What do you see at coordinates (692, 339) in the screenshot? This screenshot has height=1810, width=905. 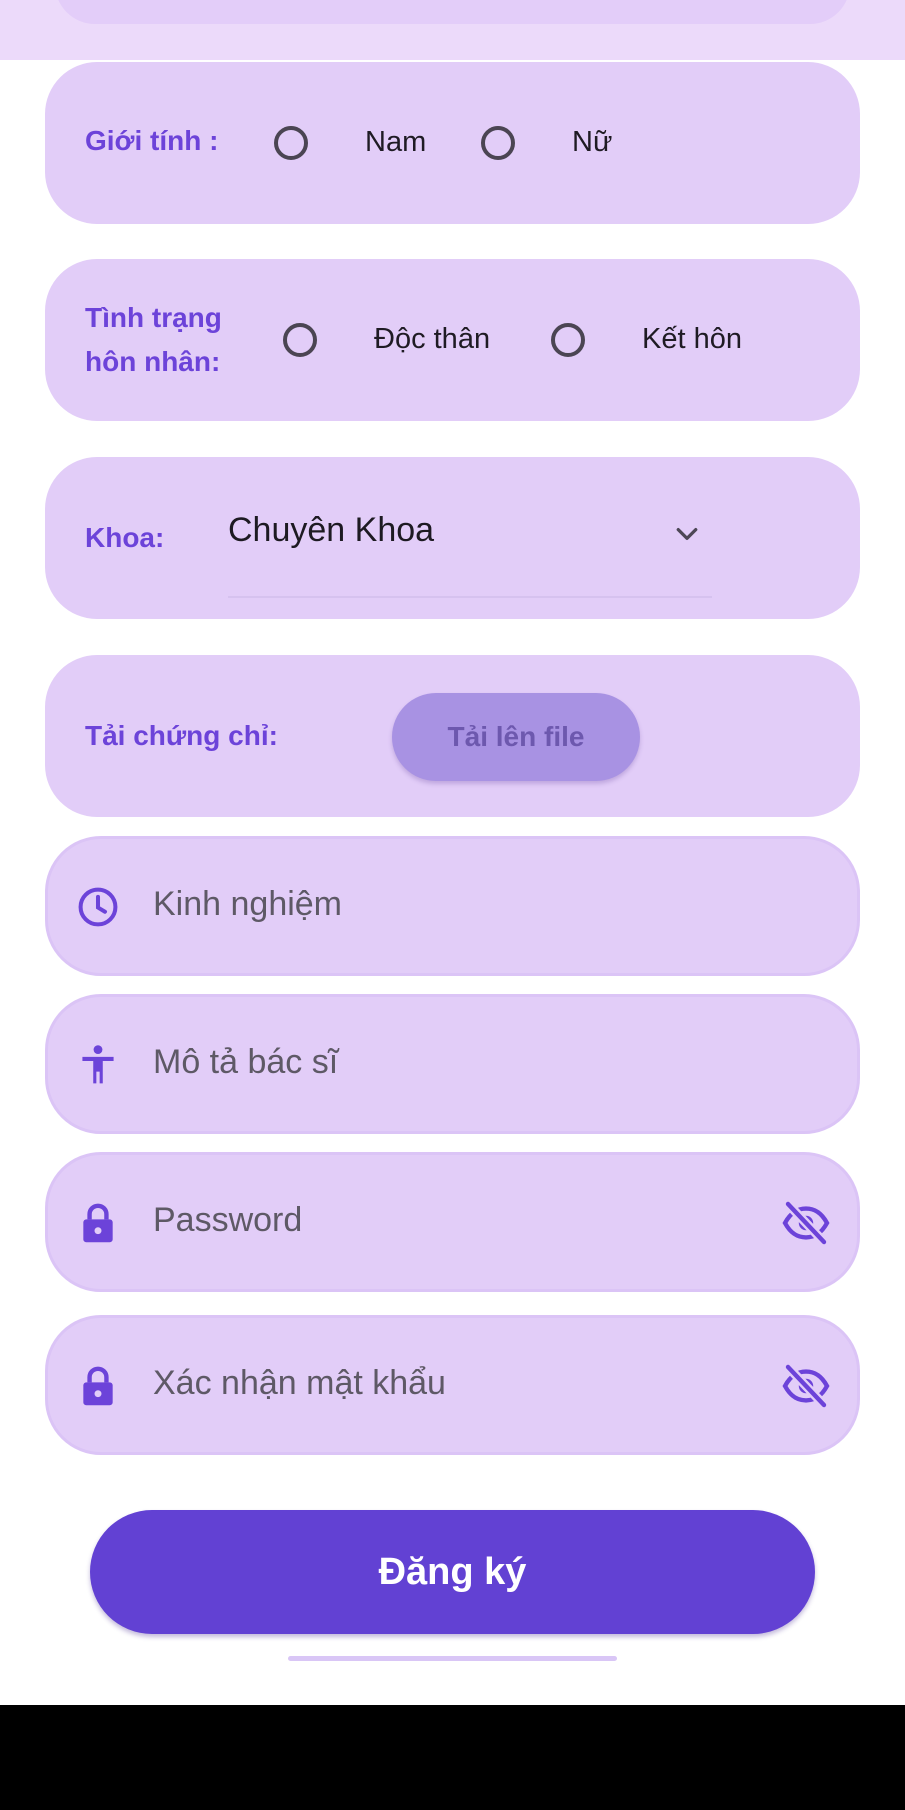 I see `marital-married-label: Kết hôn` at bounding box center [692, 339].